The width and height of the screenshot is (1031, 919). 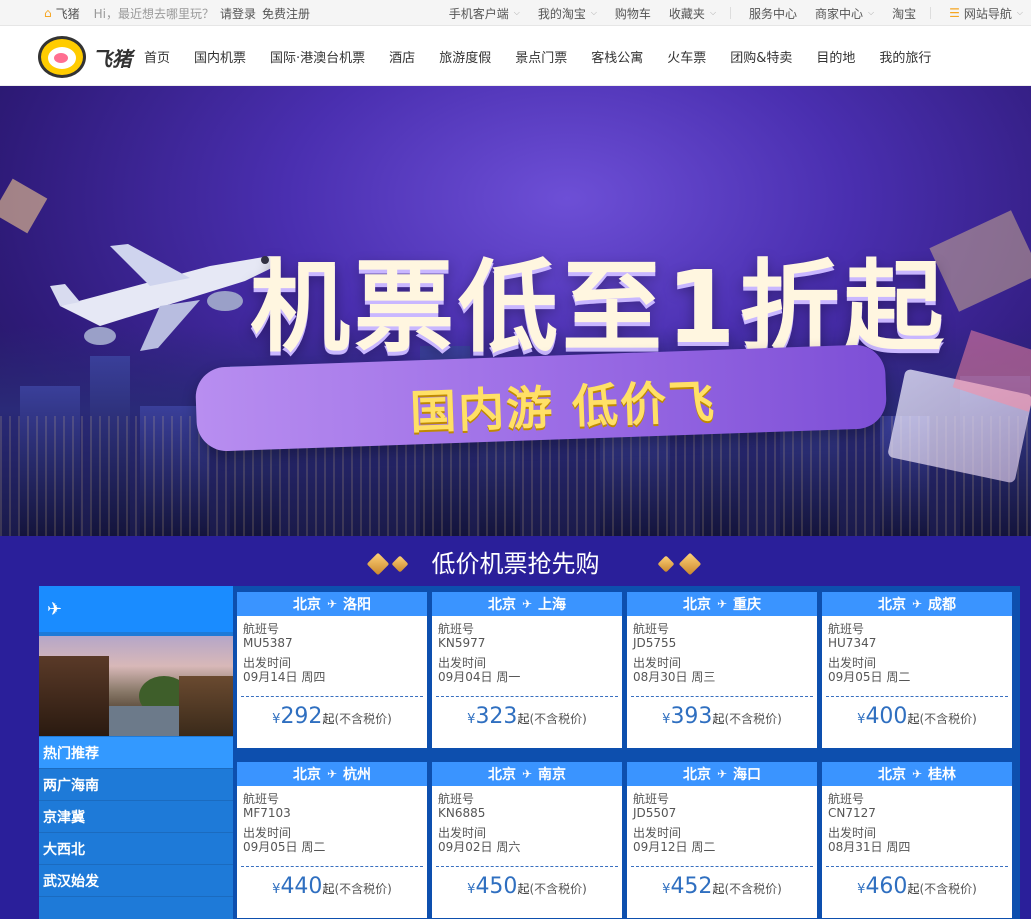 I want to click on pig-logo-icon, so click(x=62, y=57).